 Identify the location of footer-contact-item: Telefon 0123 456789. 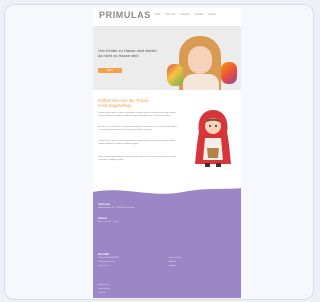
(108, 258).